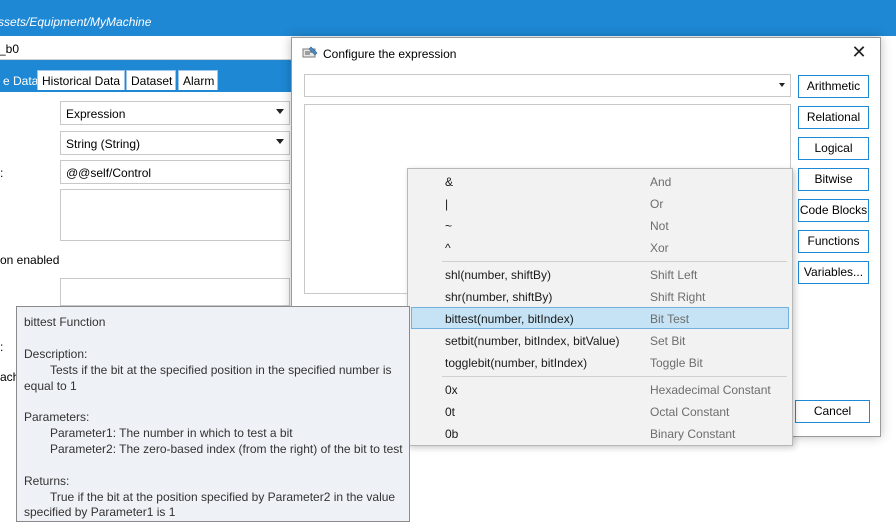 This screenshot has height=524, width=896. Describe the element at coordinates (833, 241) in the screenshot. I see `functions-button: Functions` at that location.